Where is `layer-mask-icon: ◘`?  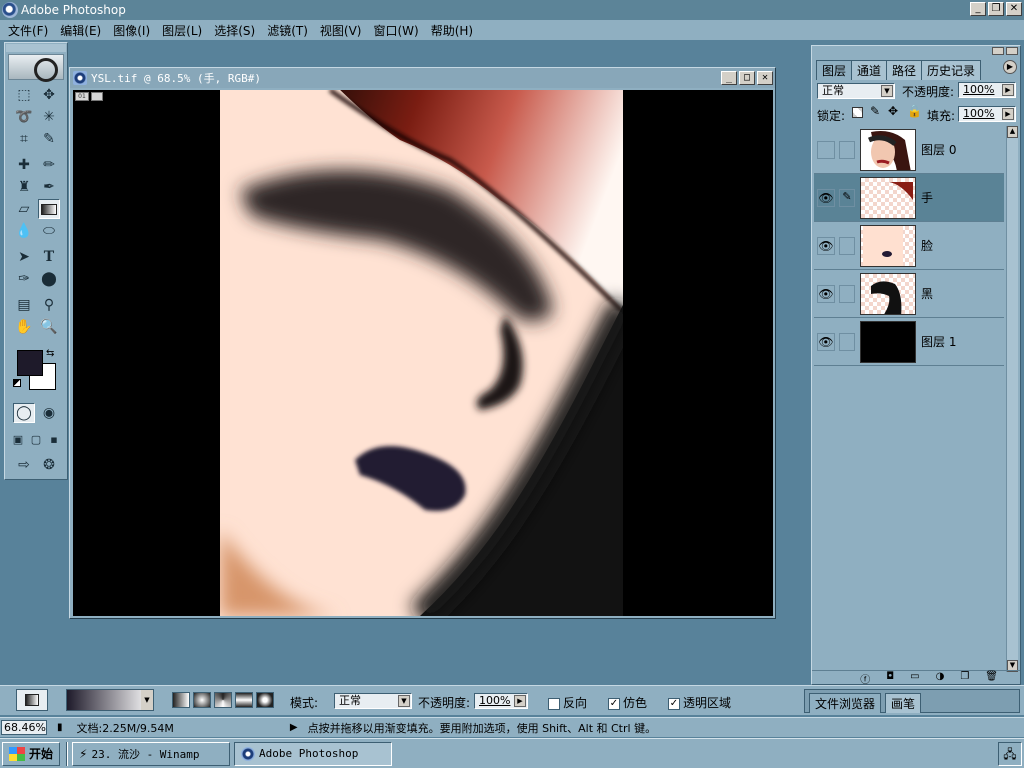
layer-mask-icon: ◘ is located at coordinates (890, 677).